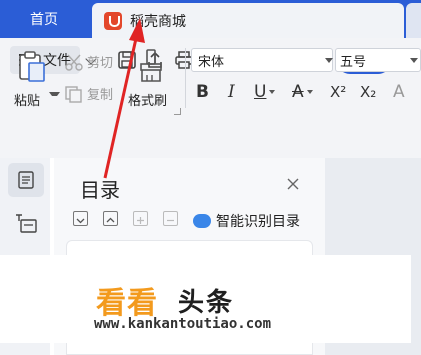 The width and height of the screenshot is (421, 355). Describe the element at coordinates (183, 324) in the screenshot. I see `watermark-url: www.kankantoutiao.com` at that location.